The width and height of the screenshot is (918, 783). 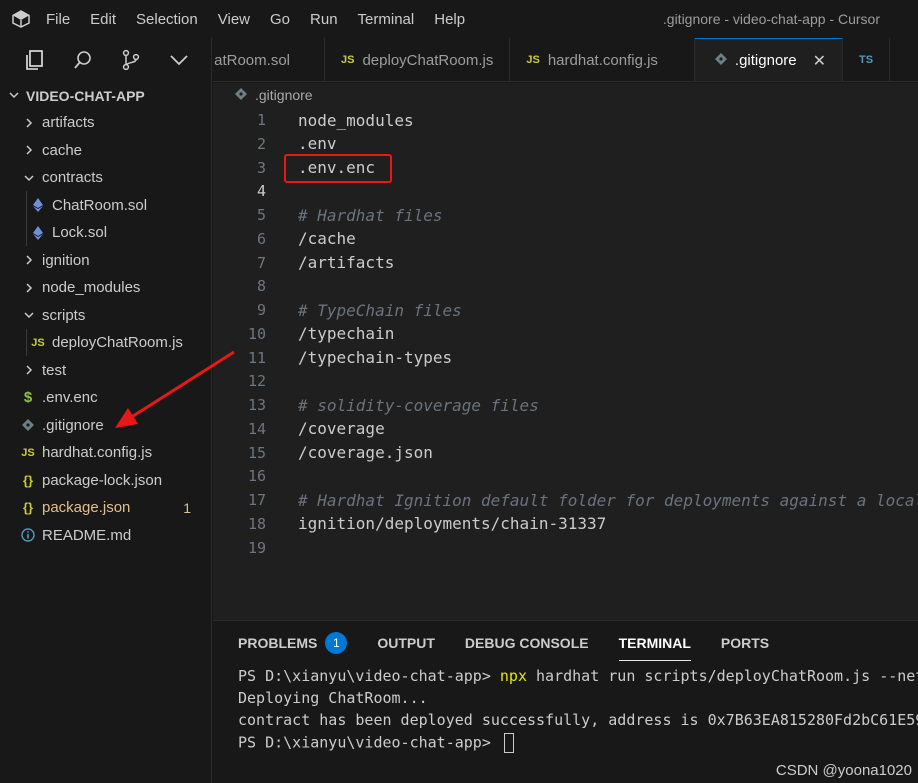 What do you see at coordinates (655, 648) in the screenshot?
I see `tab-terminal: TERMINAL` at bounding box center [655, 648].